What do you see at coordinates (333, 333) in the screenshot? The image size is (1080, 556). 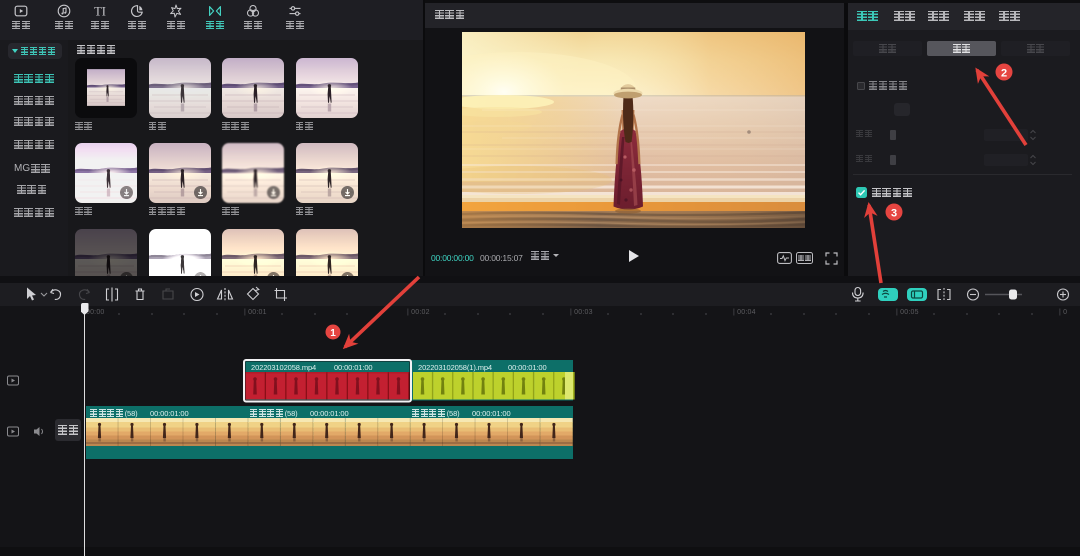 I see `svg-text: 1` at bounding box center [333, 333].